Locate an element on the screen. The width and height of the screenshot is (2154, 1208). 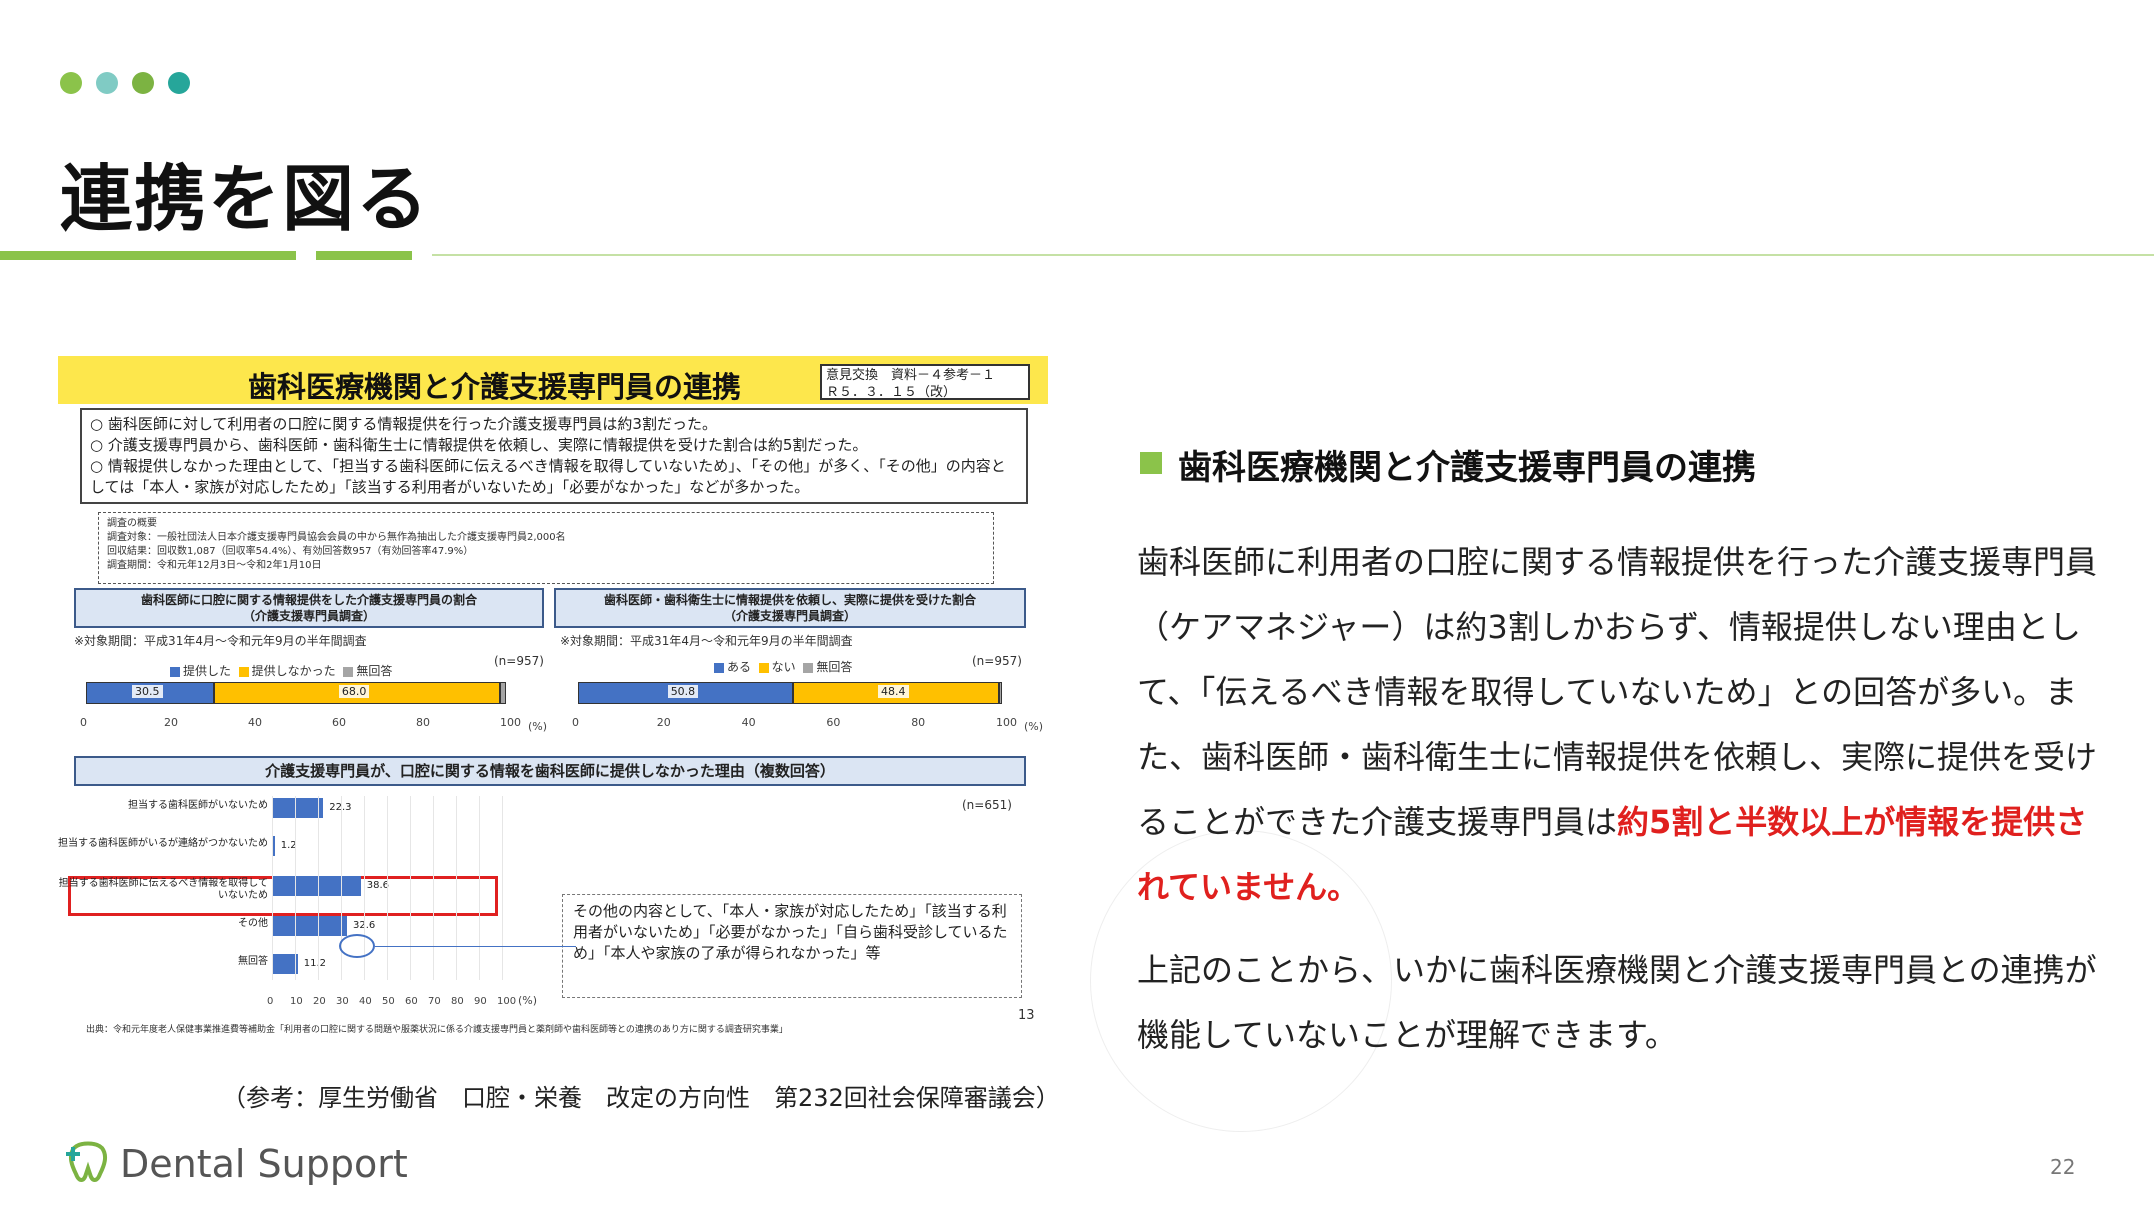
bottom-chart-tick-70: 70 is located at coordinates (434, 1001).